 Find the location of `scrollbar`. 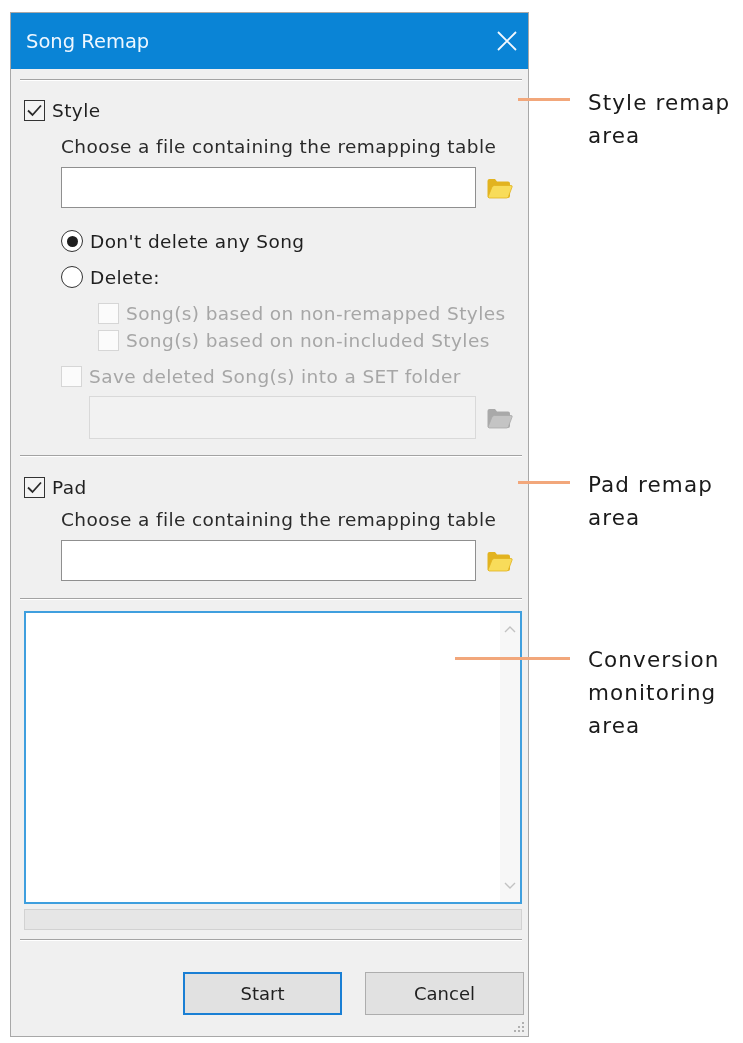

scrollbar is located at coordinates (510, 757).